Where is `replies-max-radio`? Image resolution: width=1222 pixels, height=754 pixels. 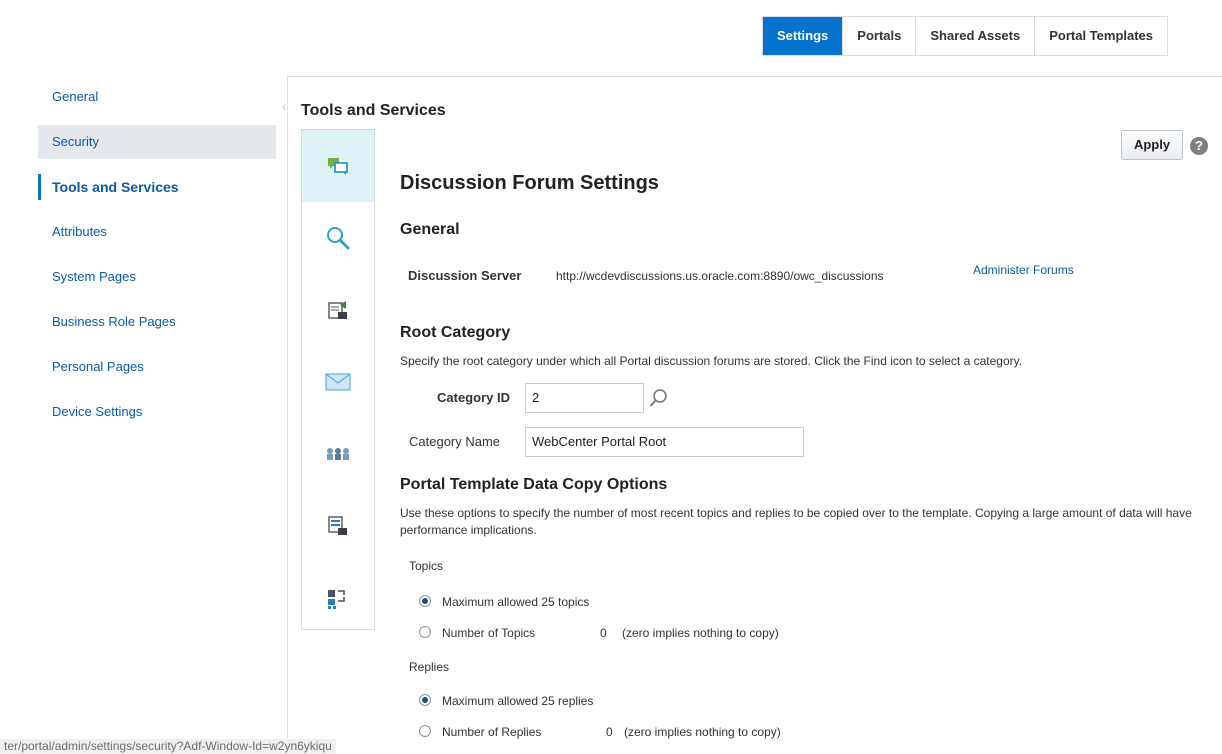
replies-max-radio is located at coordinates (425, 700).